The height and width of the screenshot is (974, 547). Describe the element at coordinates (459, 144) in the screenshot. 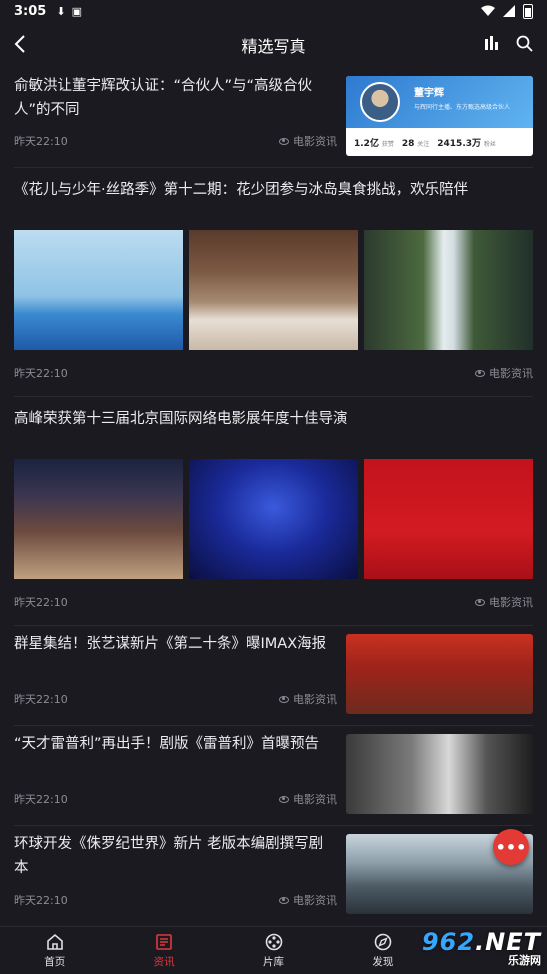

I see `stat-value: 2415.3万` at that location.